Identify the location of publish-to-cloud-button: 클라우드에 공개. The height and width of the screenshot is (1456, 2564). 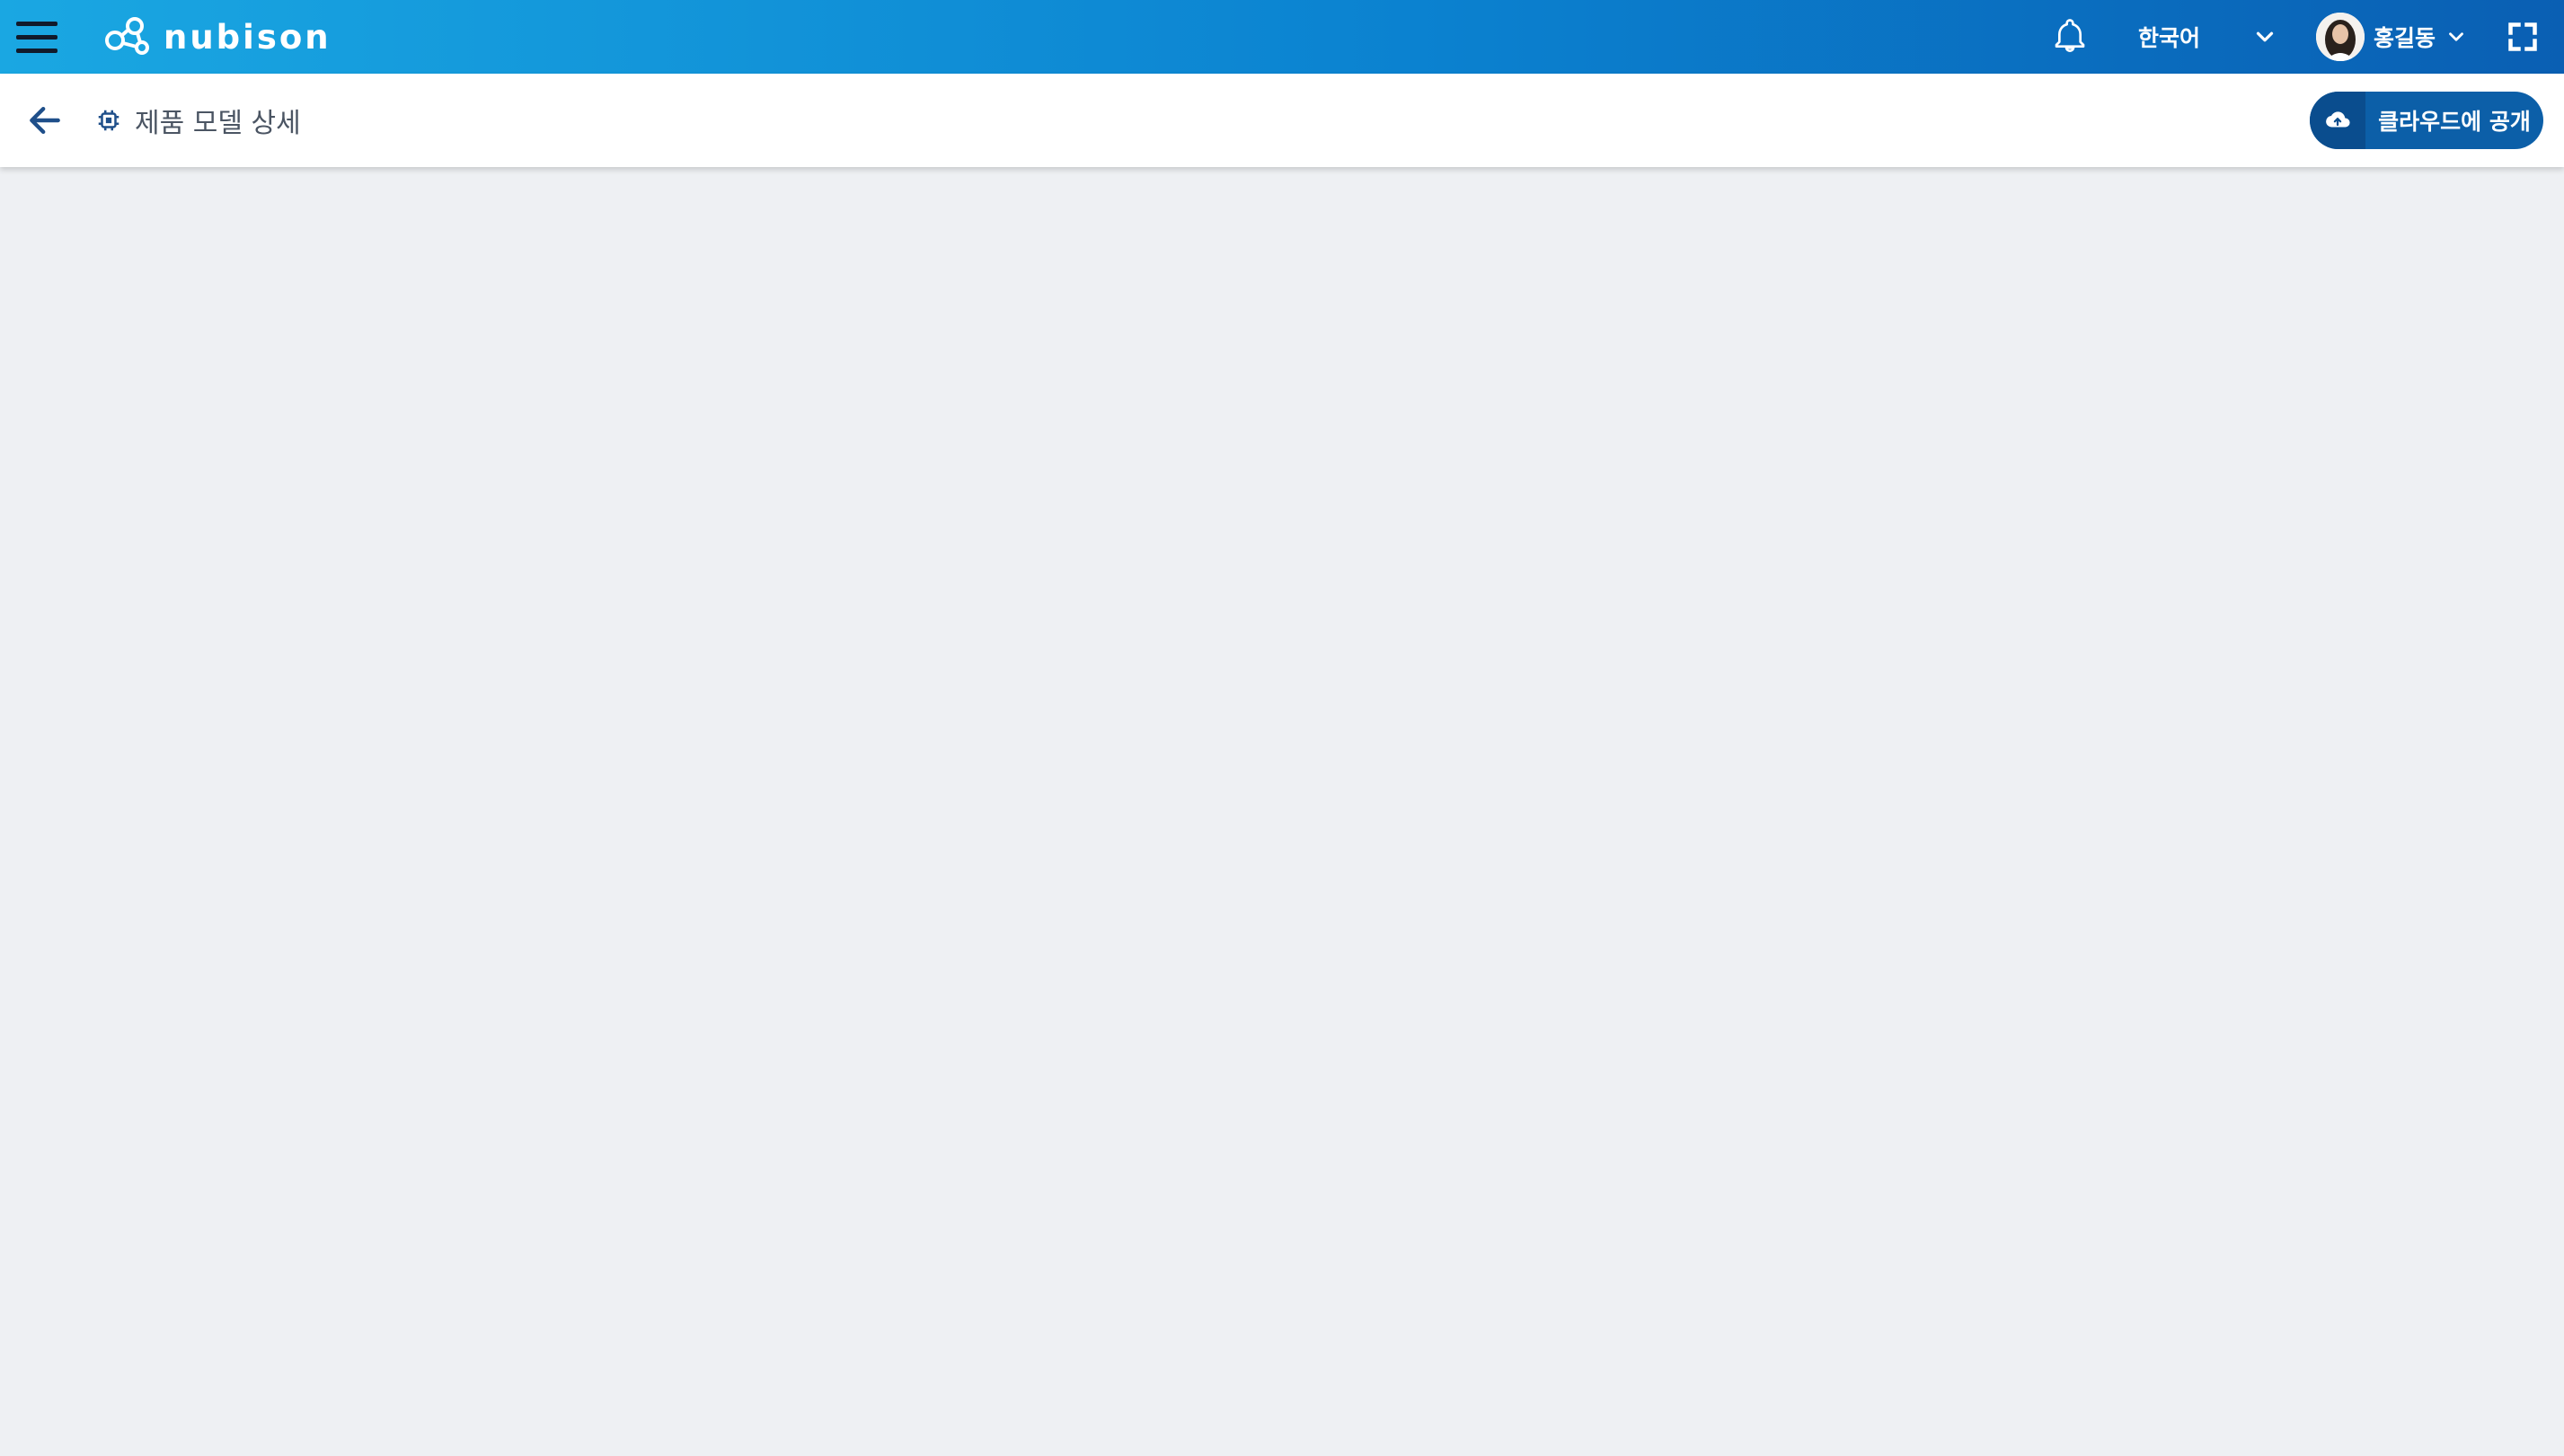
(2426, 121).